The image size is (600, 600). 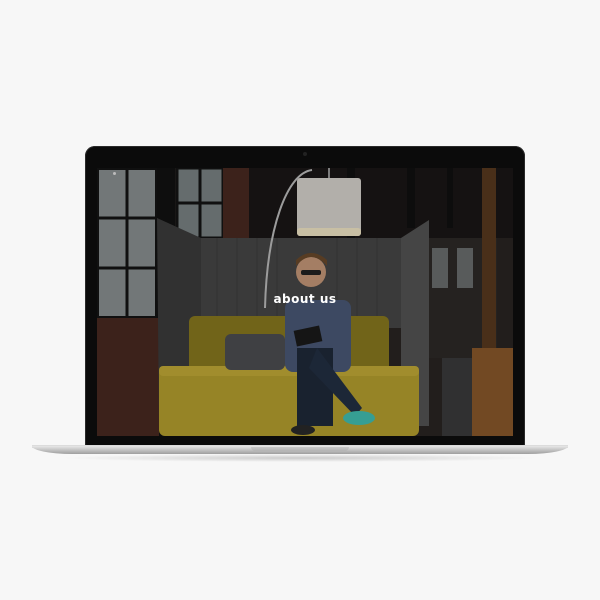 What do you see at coordinates (305, 154) in the screenshot?
I see `camera-icon` at bounding box center [305, 154].